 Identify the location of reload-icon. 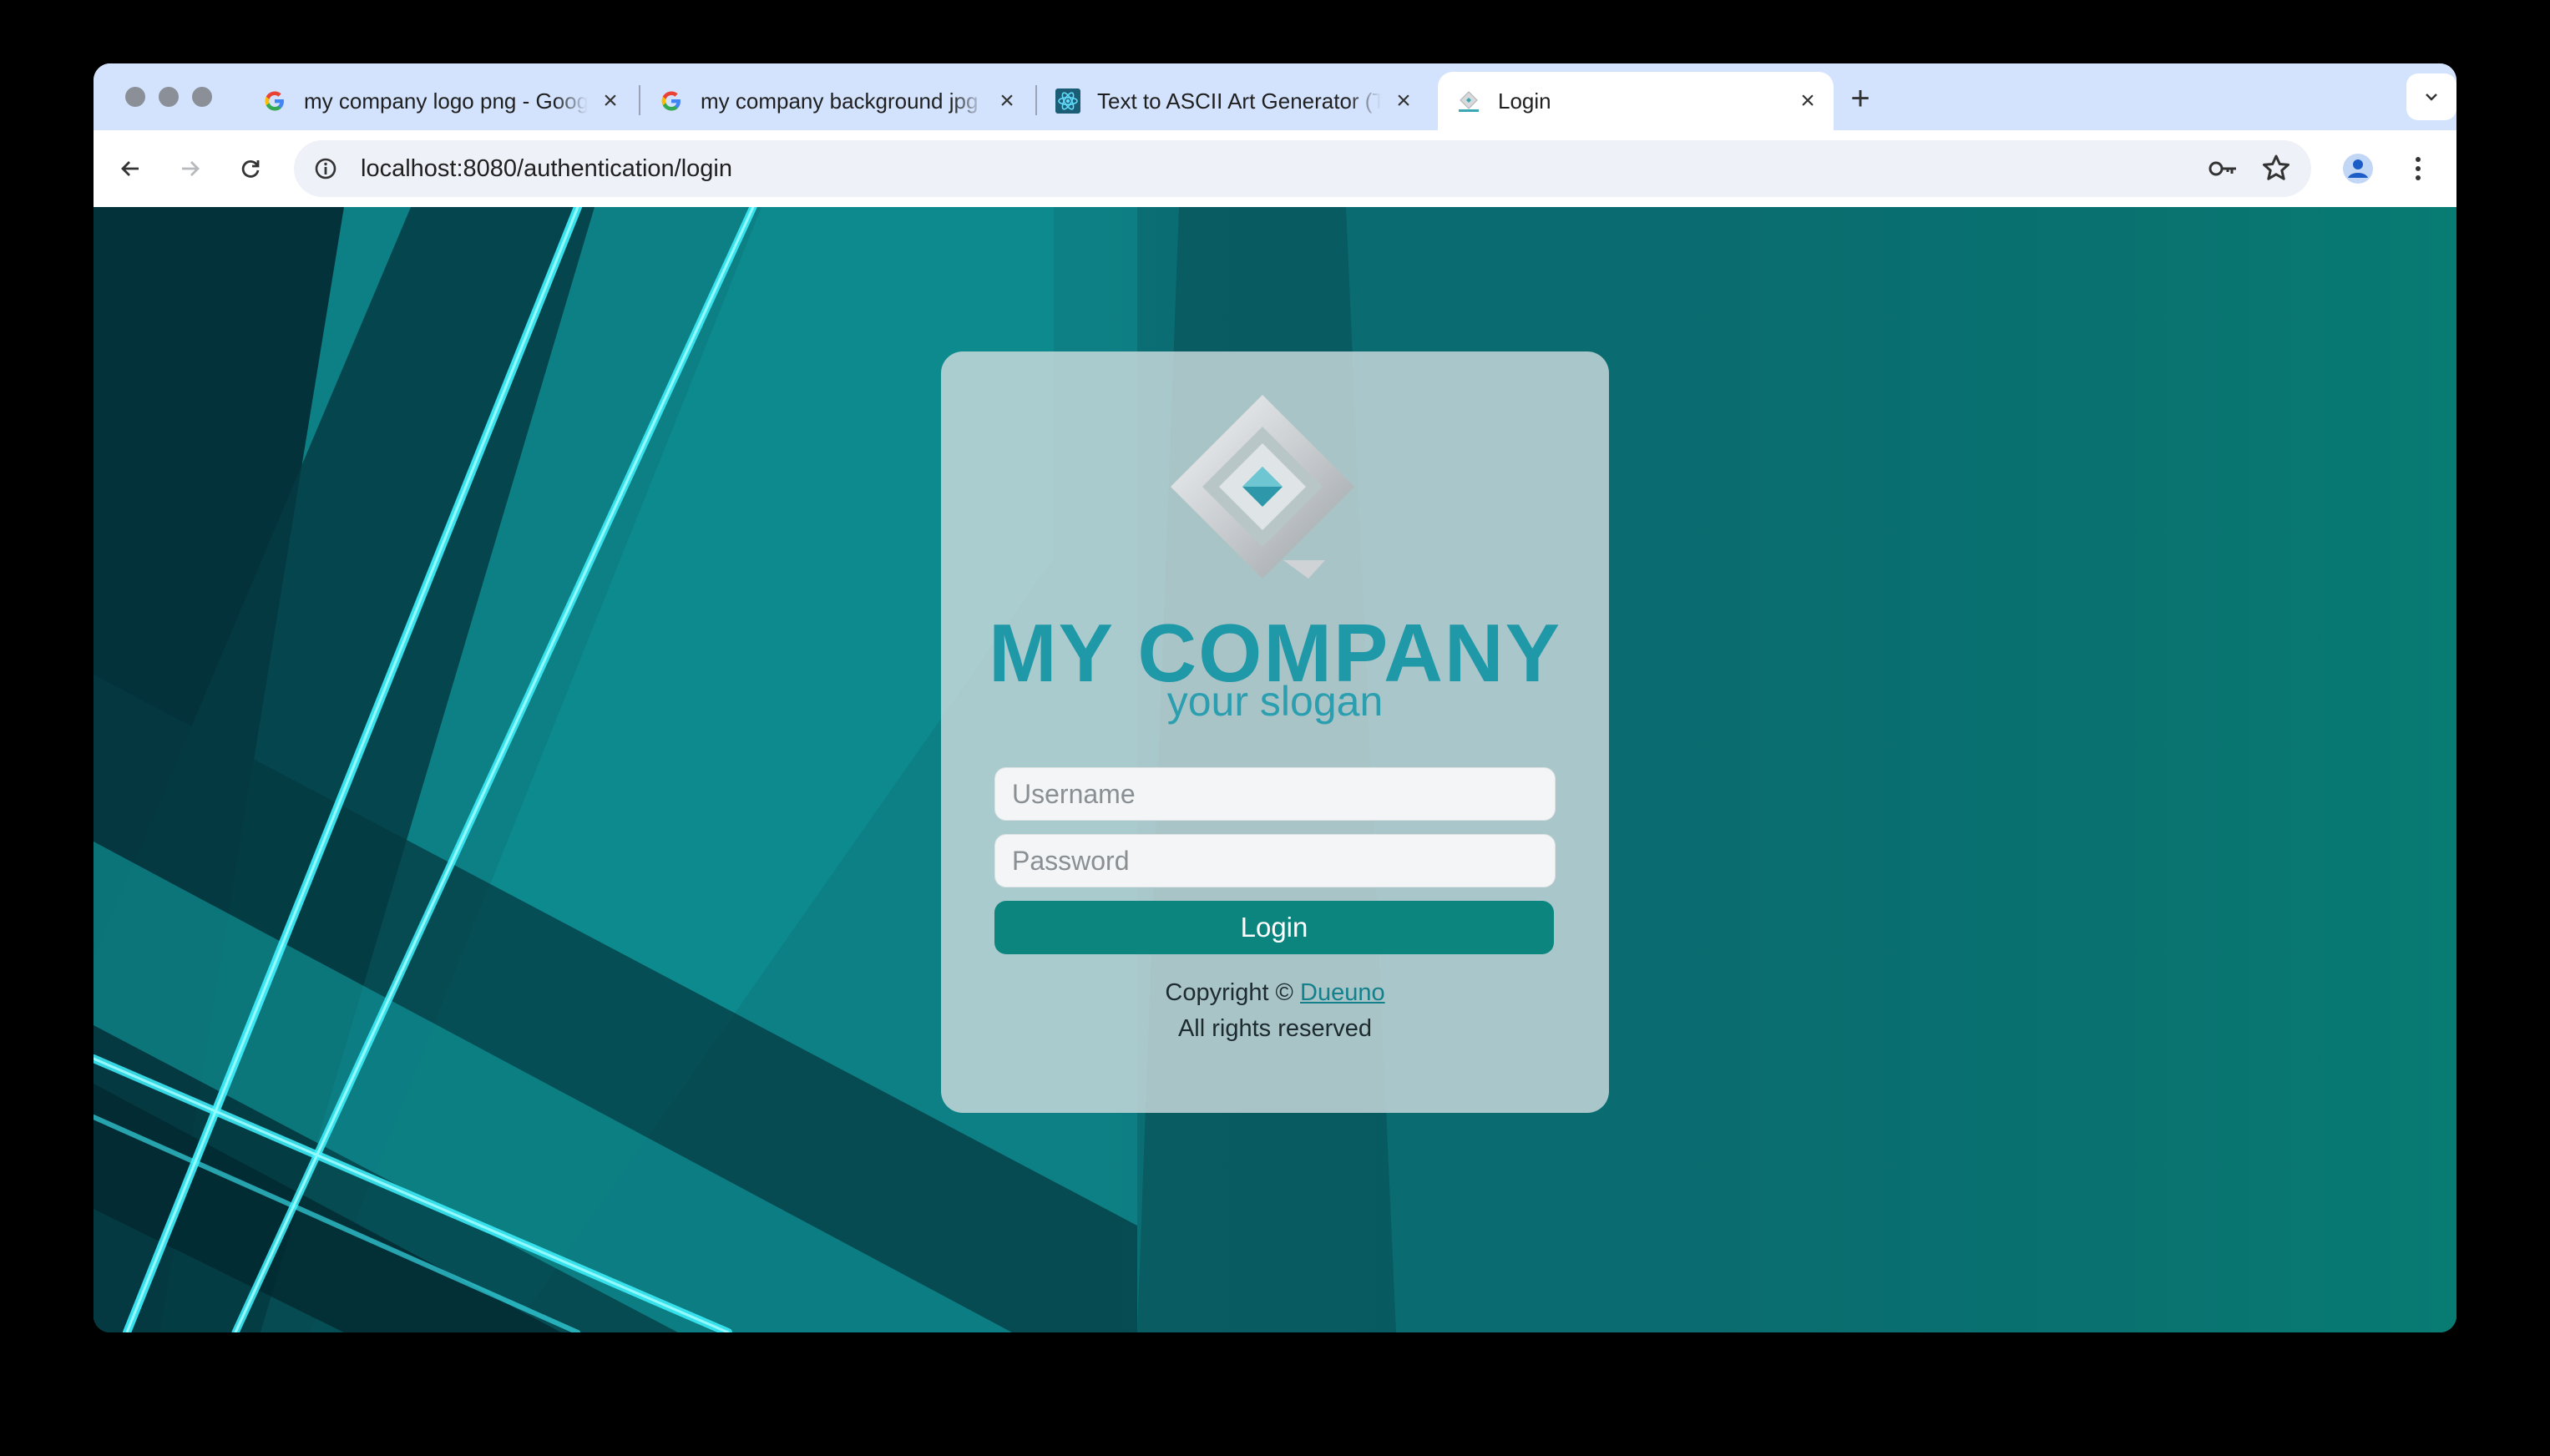
(251, 169).